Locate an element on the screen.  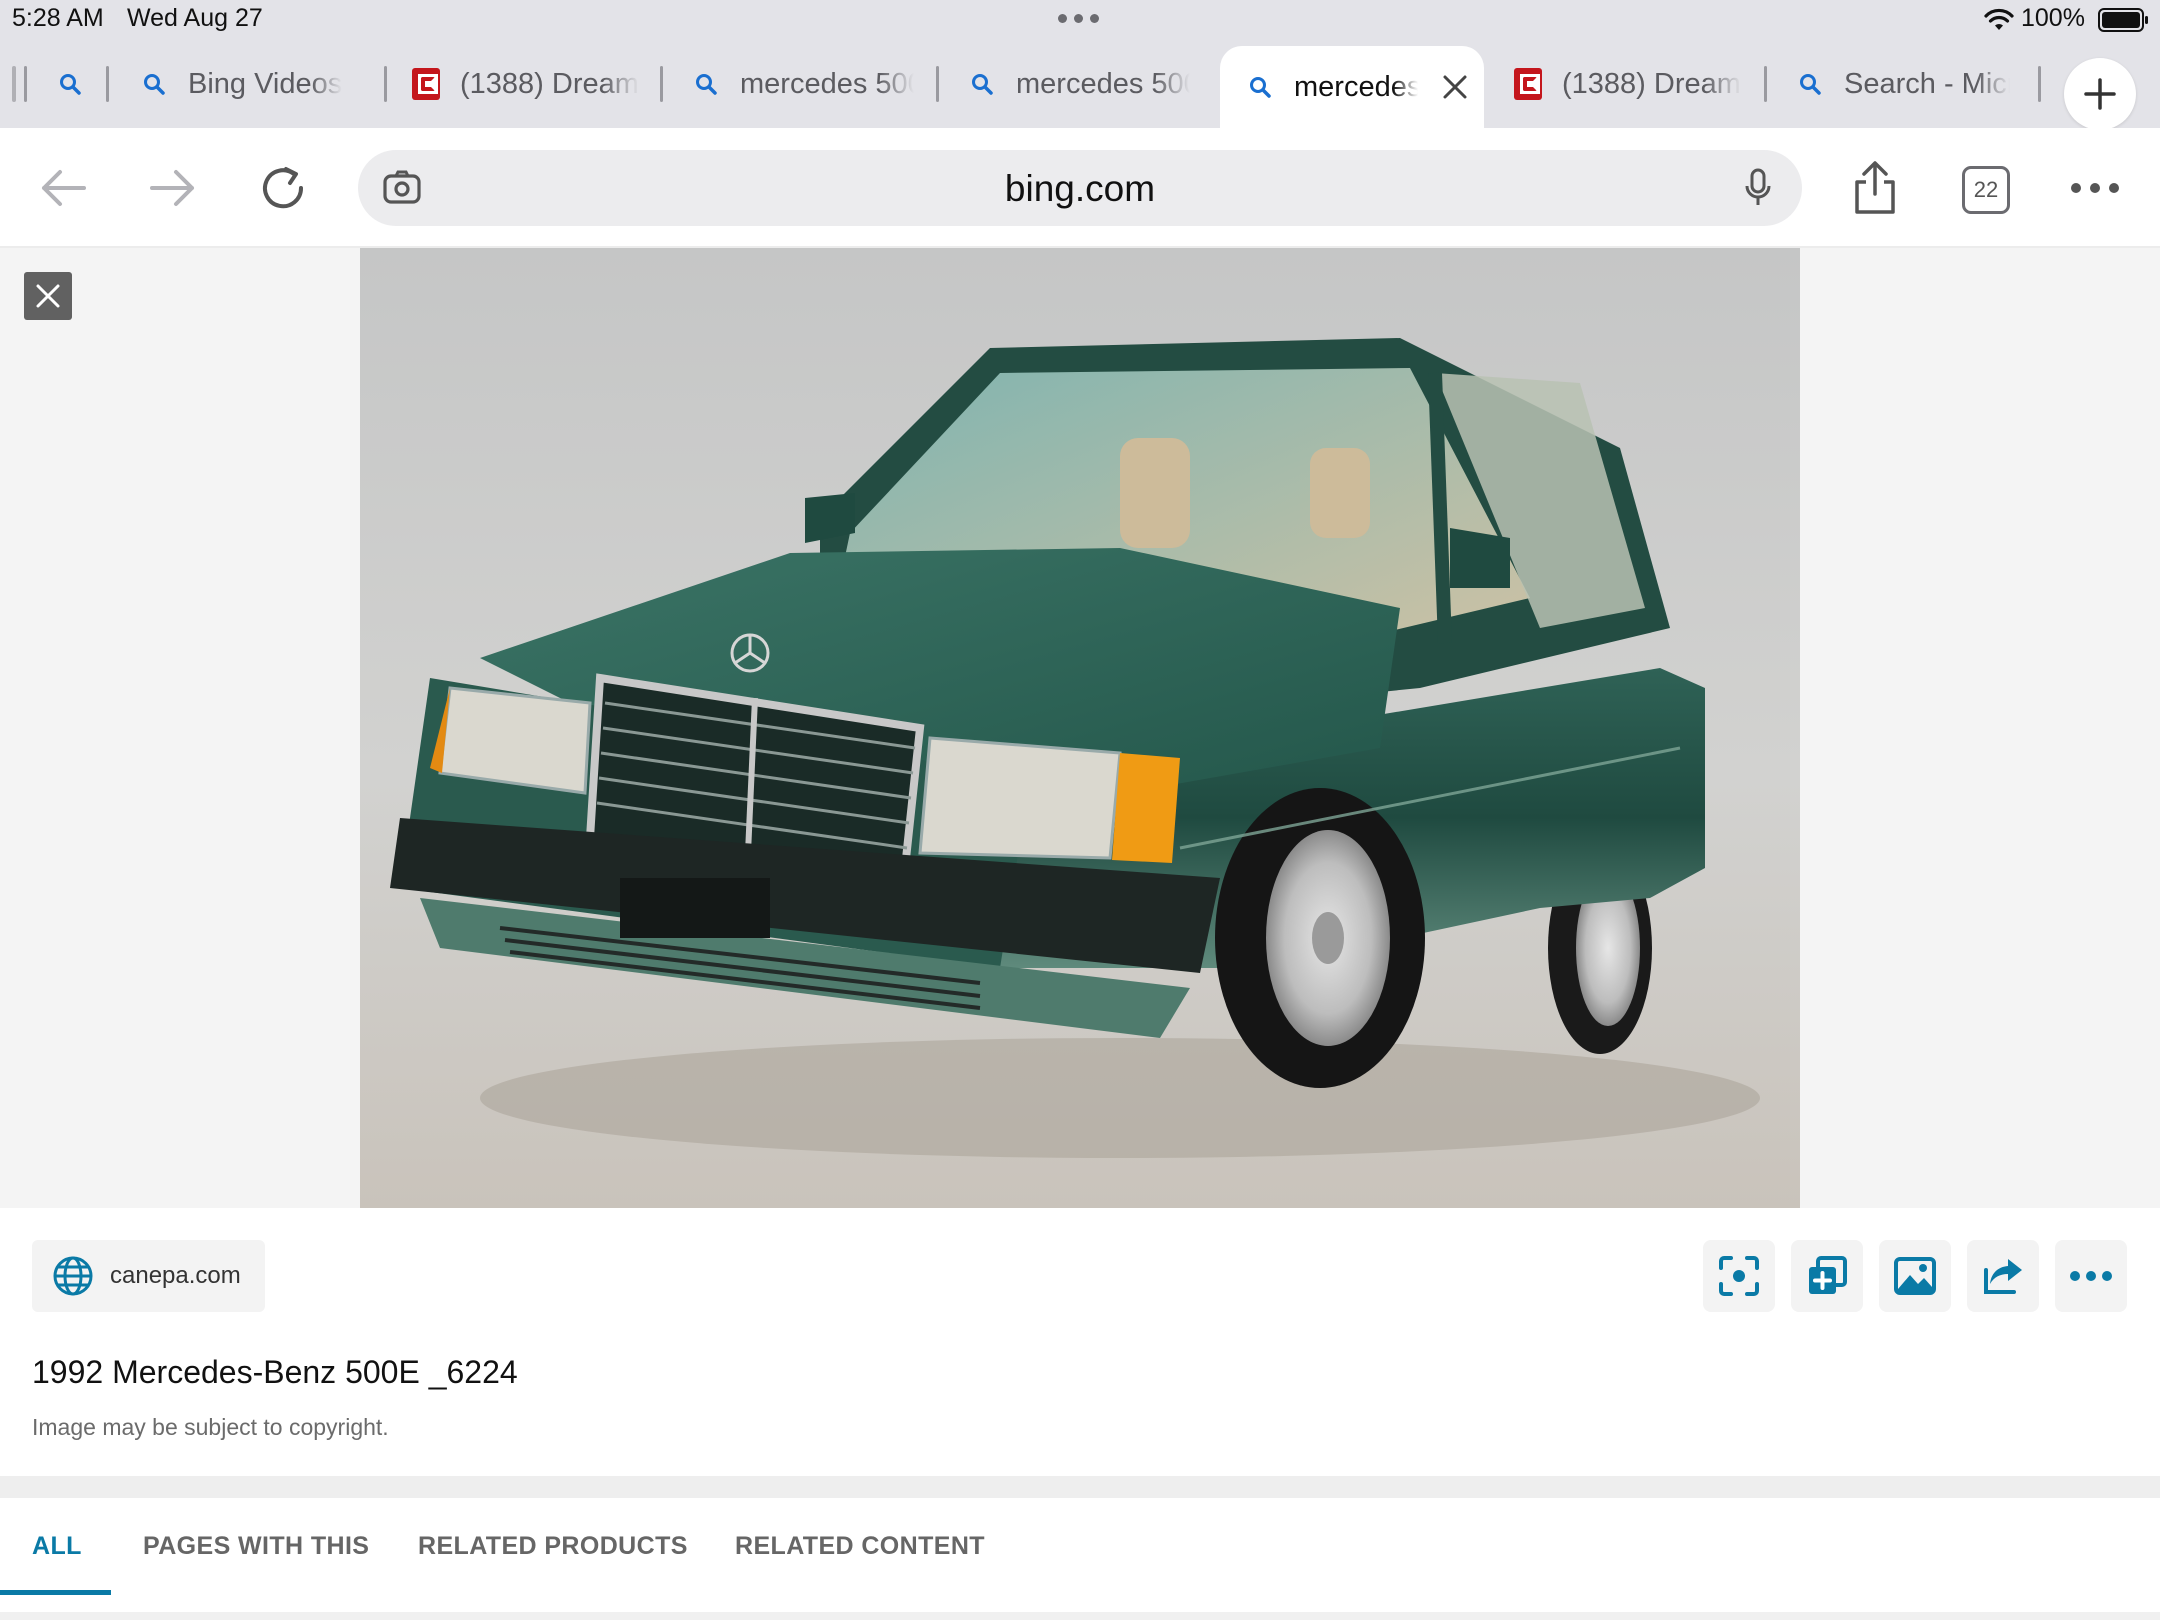
arrow-right-icon is located at coordinates (172, 188).